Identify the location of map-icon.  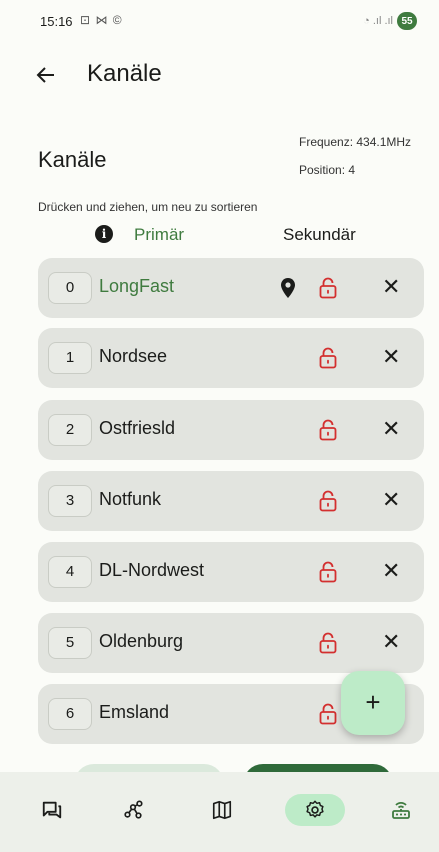
(222, 810).